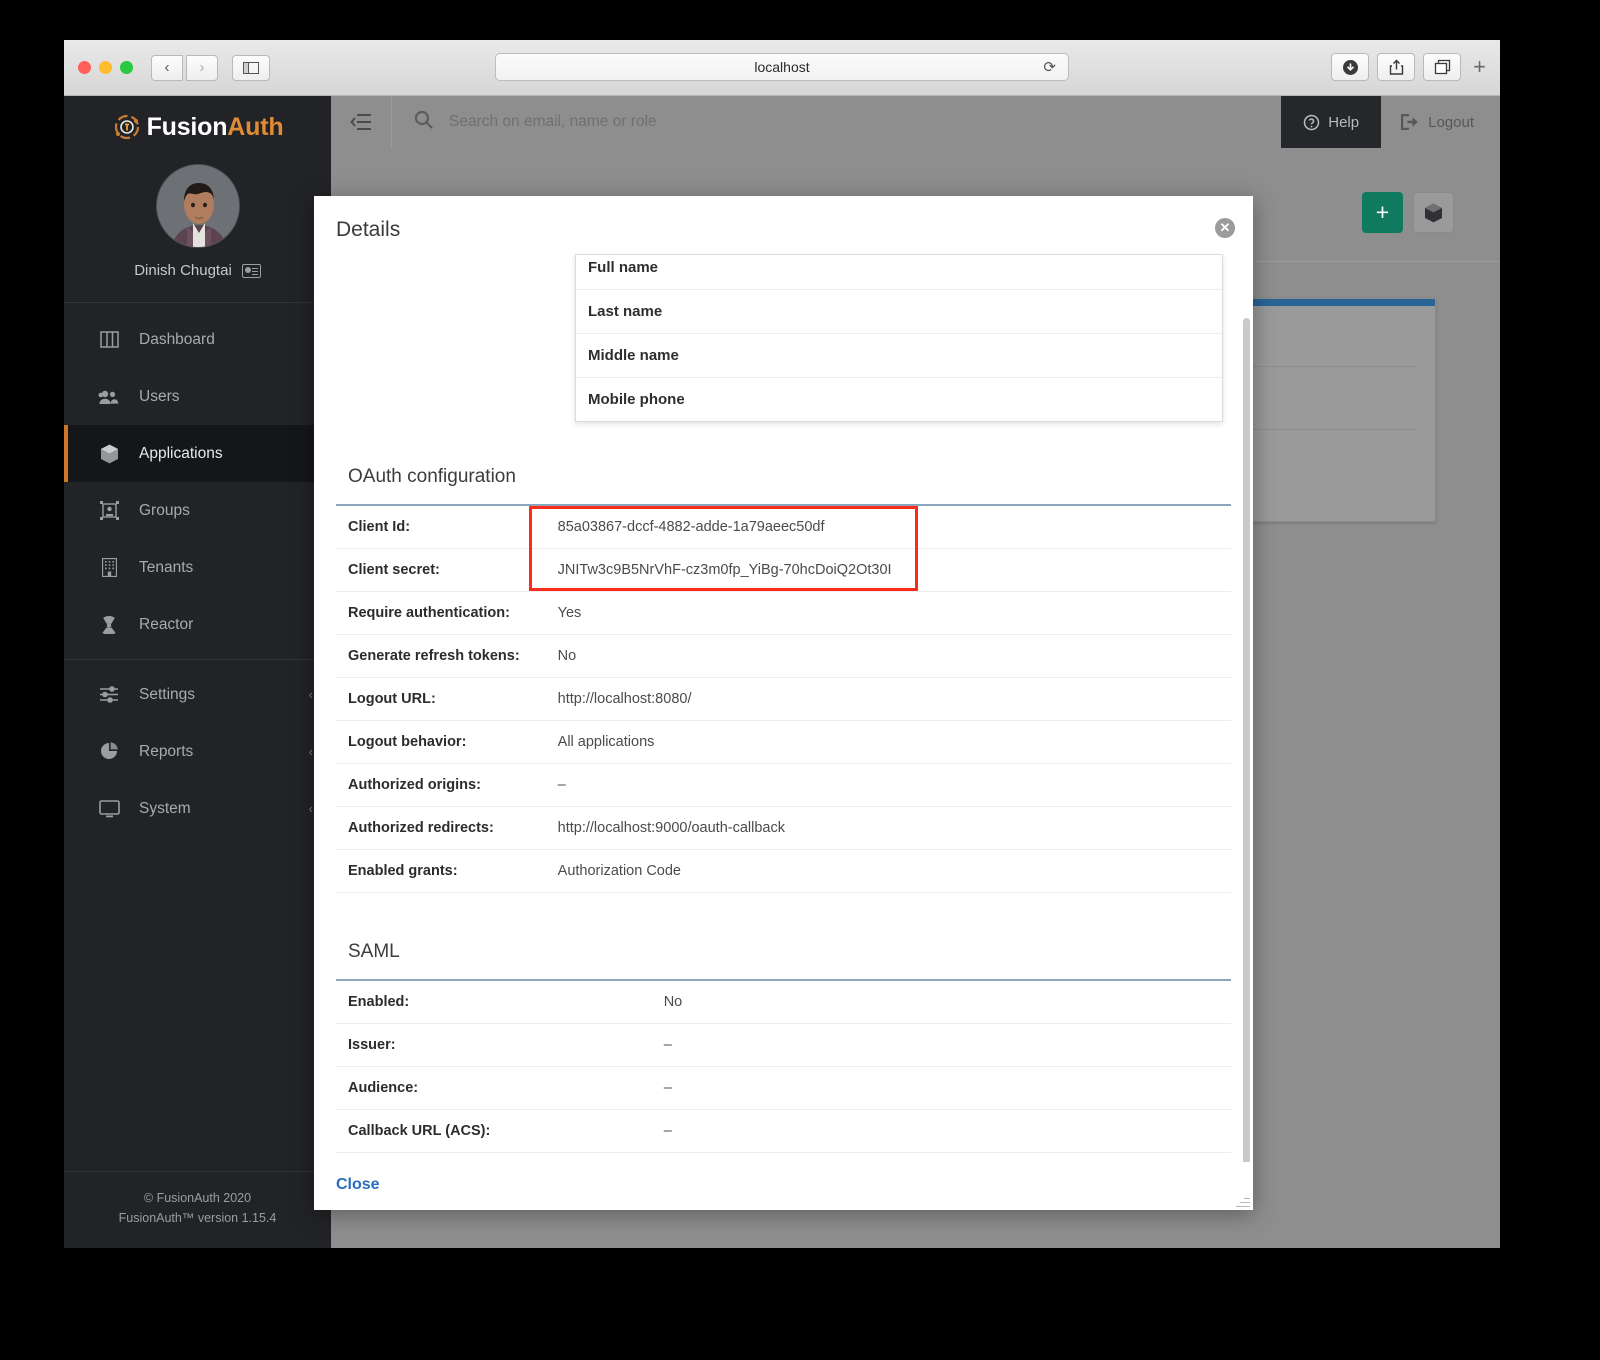  Describe the element at coordinates (197, 127) in the screenshot. I see `app-logo: FusionAuth` at that location.